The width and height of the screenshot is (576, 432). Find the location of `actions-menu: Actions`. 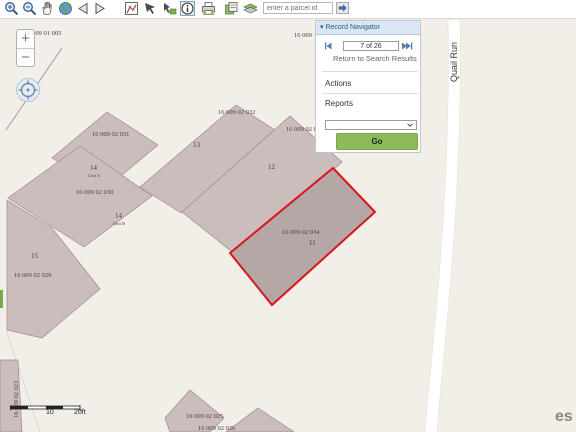

actions-menu: Actions is located at coordinates (338, 83).